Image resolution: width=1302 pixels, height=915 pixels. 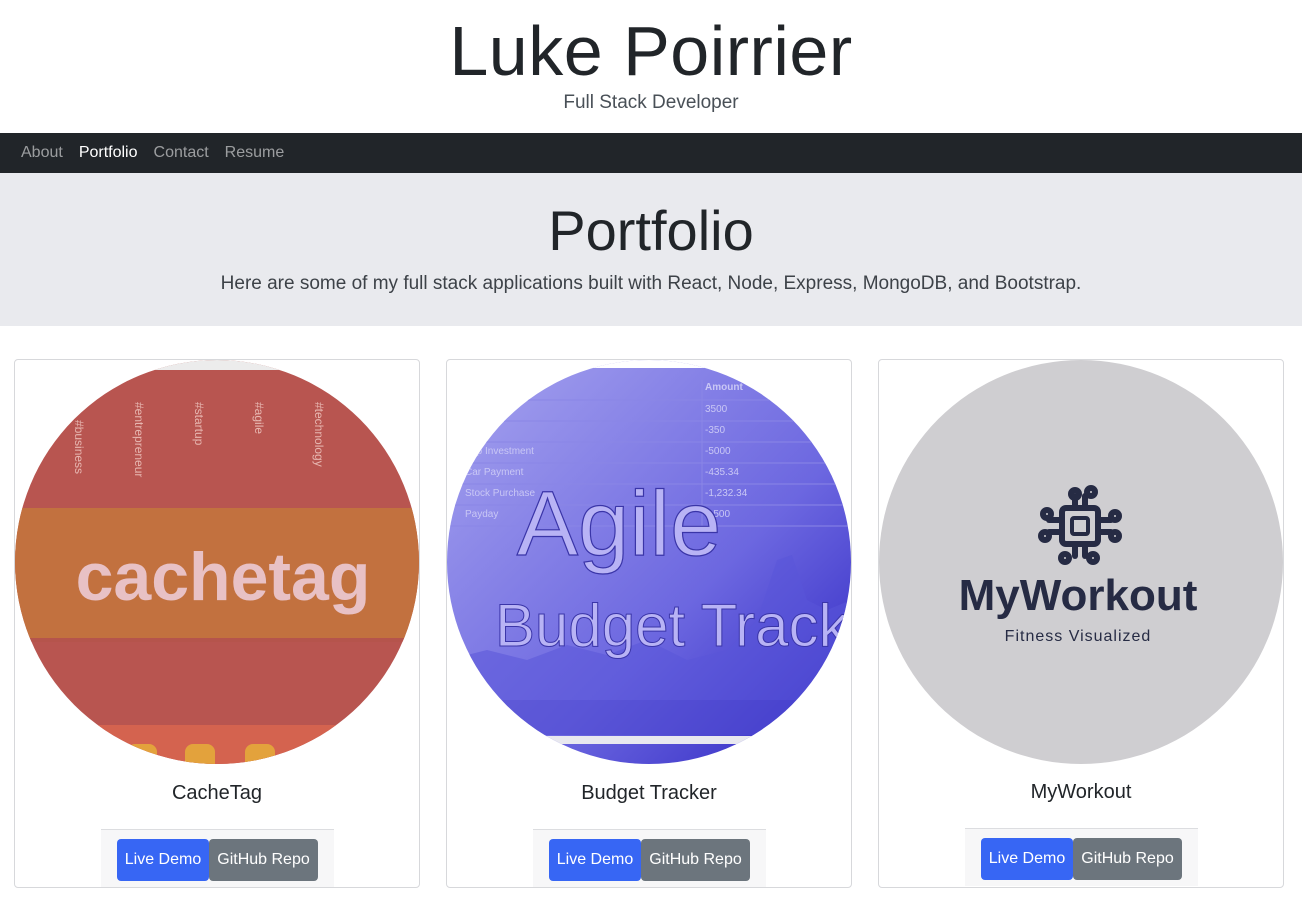 What do you see at coordinates (199, 424) in the screenshot?
I see `hashtag-startup: #startup` at bounding box center [199, 424].